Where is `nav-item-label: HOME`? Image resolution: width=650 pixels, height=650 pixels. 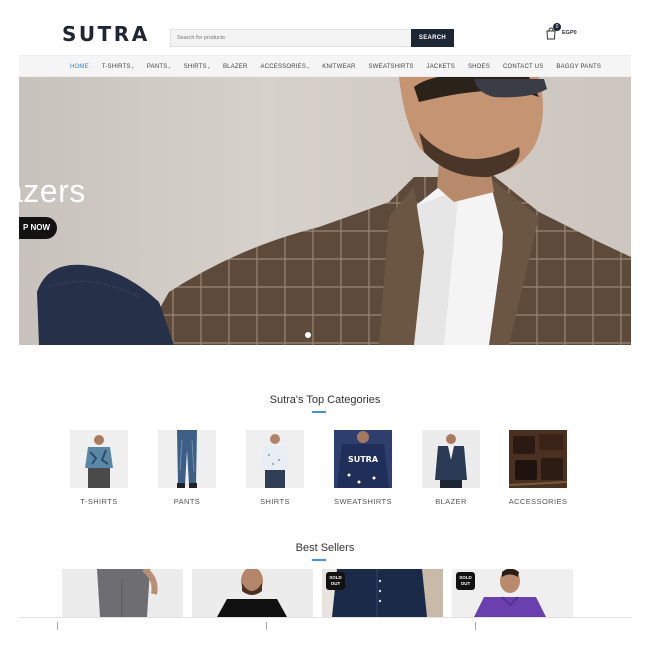
nav-item-label: HOME is located at coordinates (79, 67).